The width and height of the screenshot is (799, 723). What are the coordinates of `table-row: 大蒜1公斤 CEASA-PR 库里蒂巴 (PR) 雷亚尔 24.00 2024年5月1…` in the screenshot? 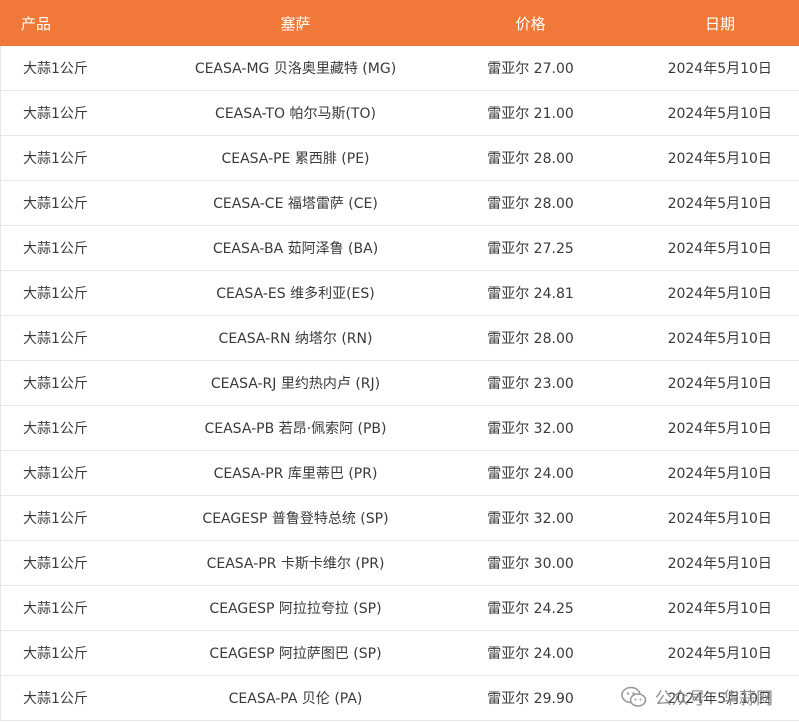 It's located at (399, 473).